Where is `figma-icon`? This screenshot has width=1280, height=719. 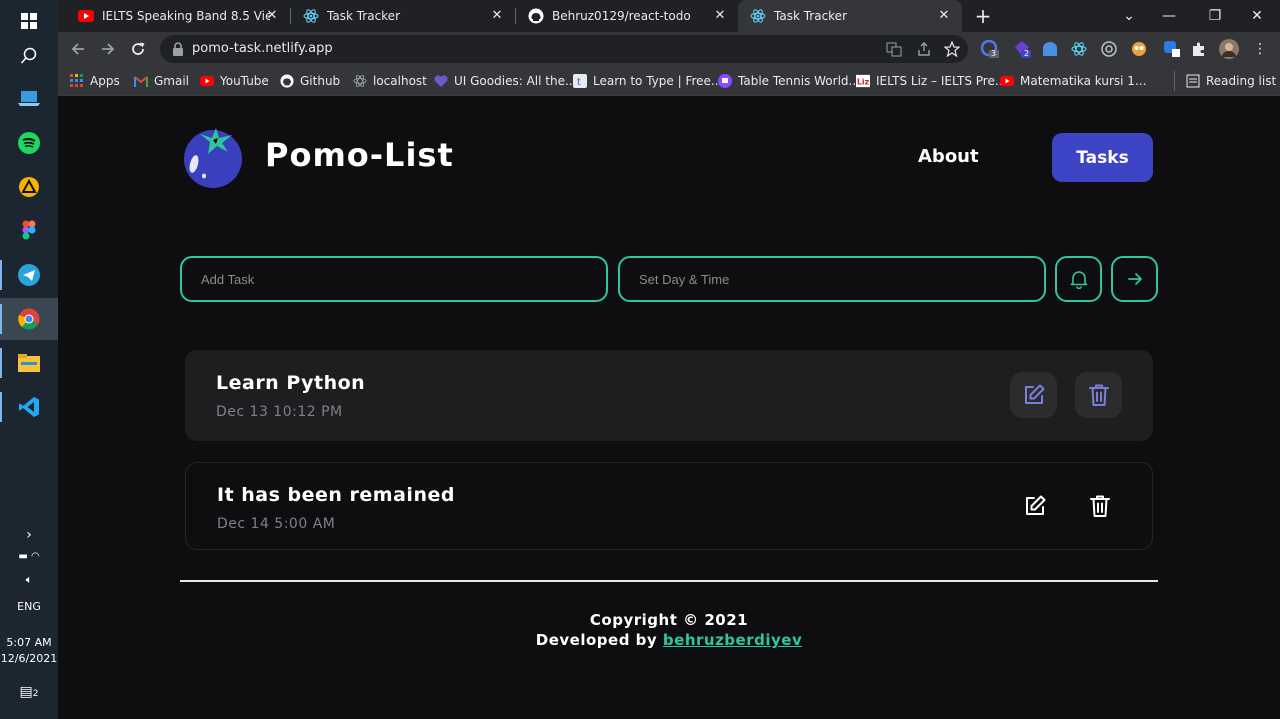
figma-icon is located at coordinates (29, 230).